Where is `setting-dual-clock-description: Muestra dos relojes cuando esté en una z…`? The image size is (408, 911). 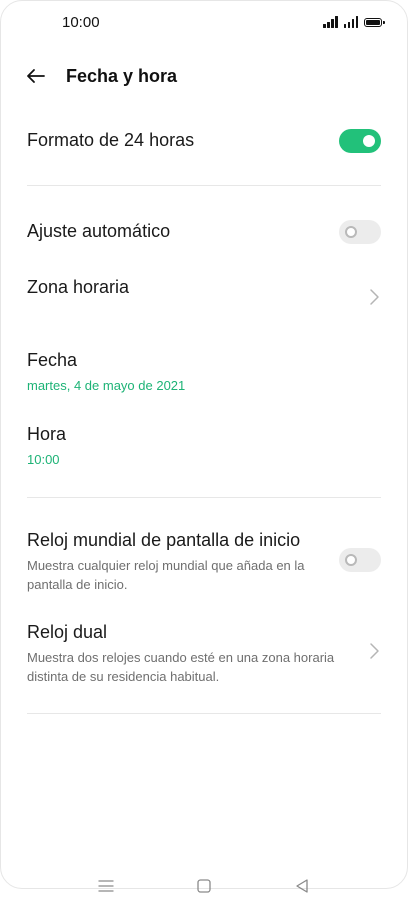 setting-dual-clock-description: Muestra dos relojes cuando esté en una z… is located at coordinates (181, 667).